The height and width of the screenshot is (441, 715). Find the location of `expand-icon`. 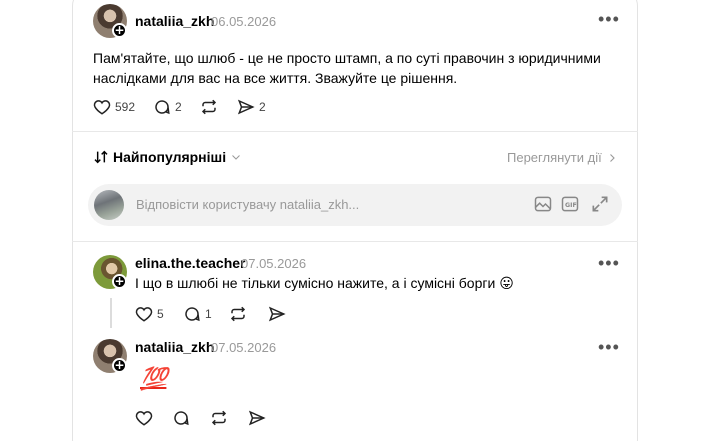

expand-icon is located at coordinates (600, 204).